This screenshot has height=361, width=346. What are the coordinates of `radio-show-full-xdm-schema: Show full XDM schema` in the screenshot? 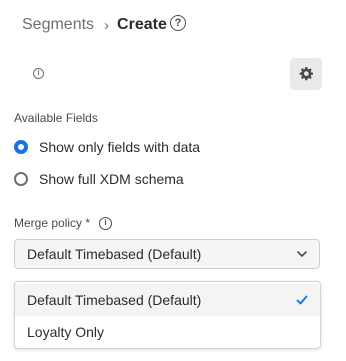 It's located at (99, 179).